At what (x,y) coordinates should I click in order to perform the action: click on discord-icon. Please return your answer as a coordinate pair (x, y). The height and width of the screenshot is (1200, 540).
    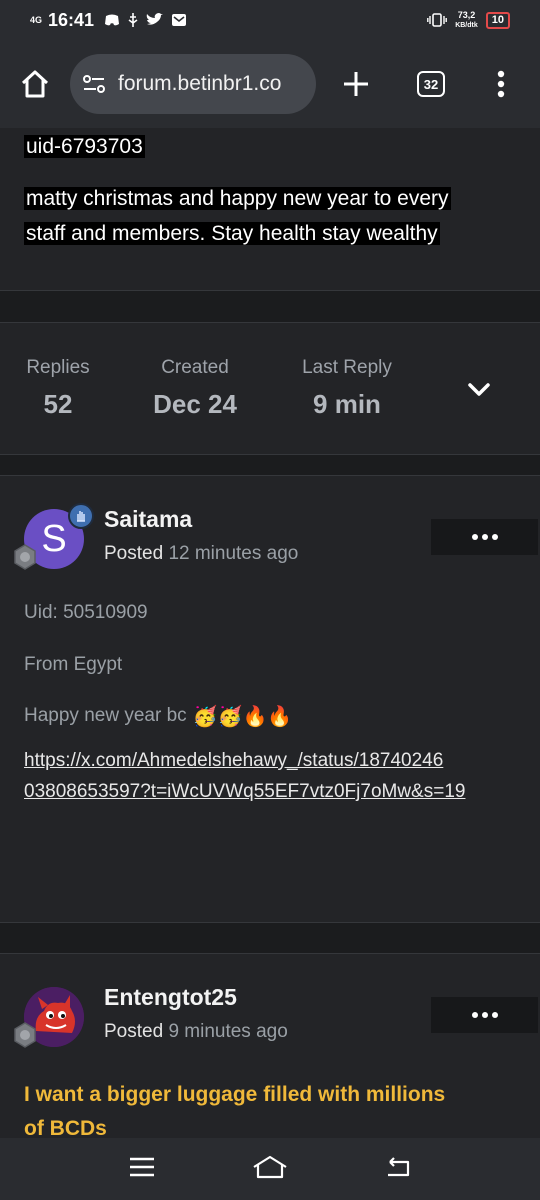
    Looking at the image, I should click on (112, 20).